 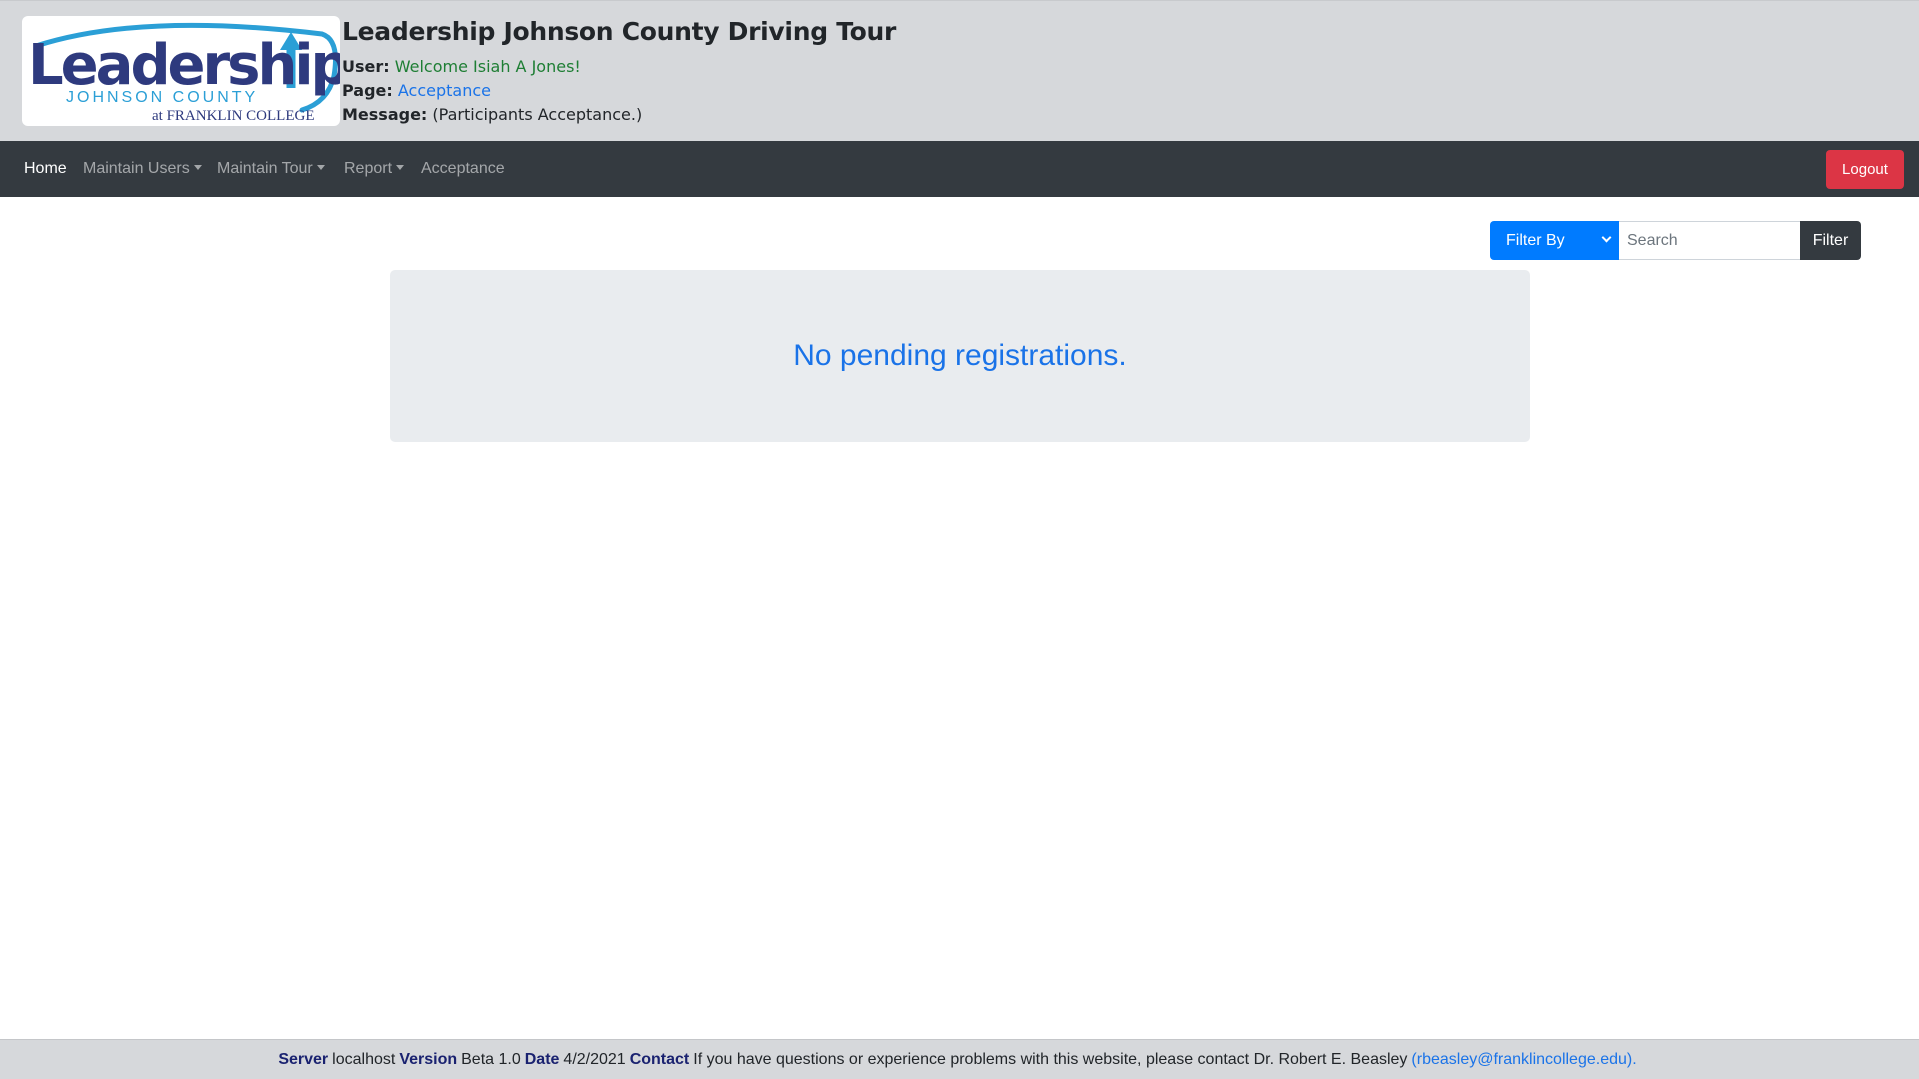 I want to click on nav-report-label: Report, so click(x=368, y=168).